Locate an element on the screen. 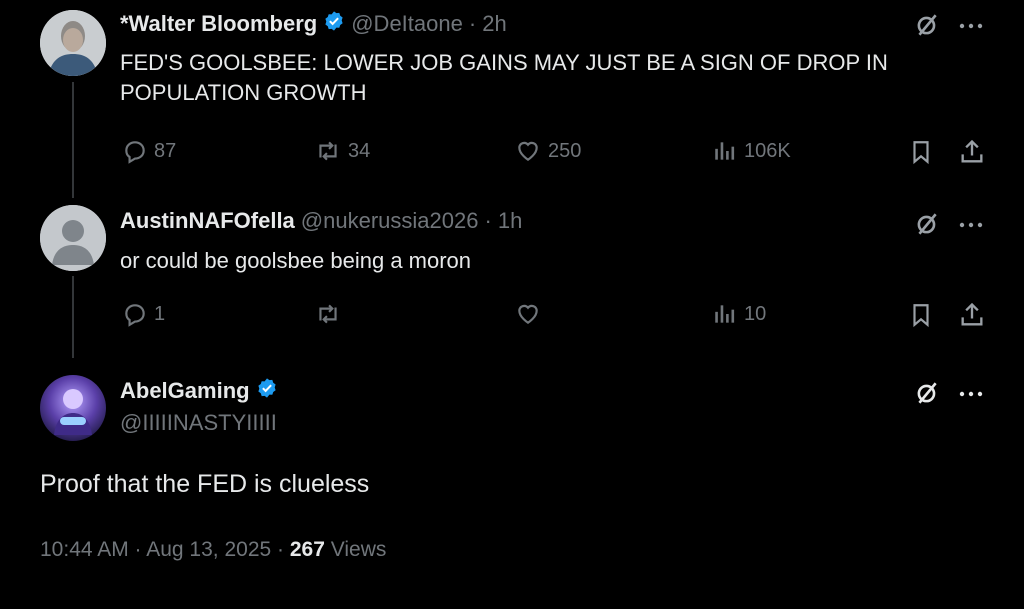 The image size is (1024, 609). tweet-header: *Walter Bloomberg @DeItaone · 2h is located at coordinates (313, 23).